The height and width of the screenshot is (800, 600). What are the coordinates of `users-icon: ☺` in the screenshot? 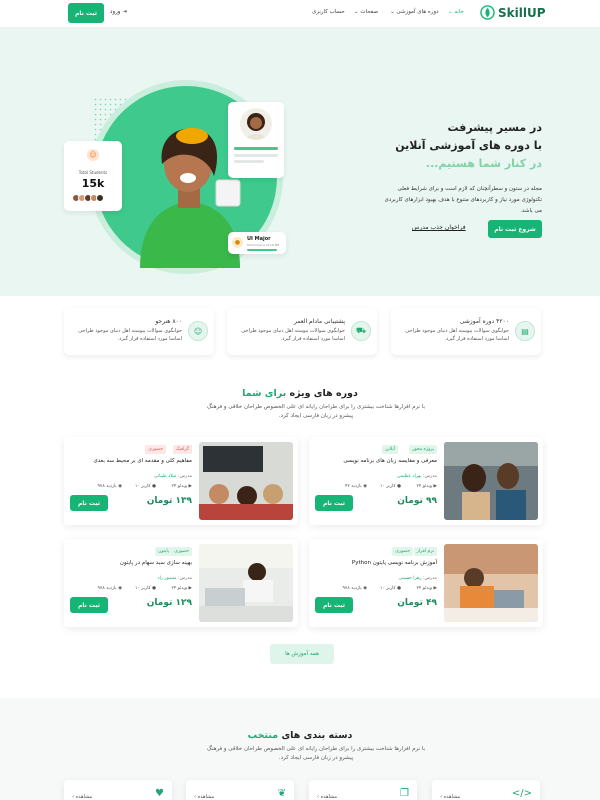 It's located at (198, 331).